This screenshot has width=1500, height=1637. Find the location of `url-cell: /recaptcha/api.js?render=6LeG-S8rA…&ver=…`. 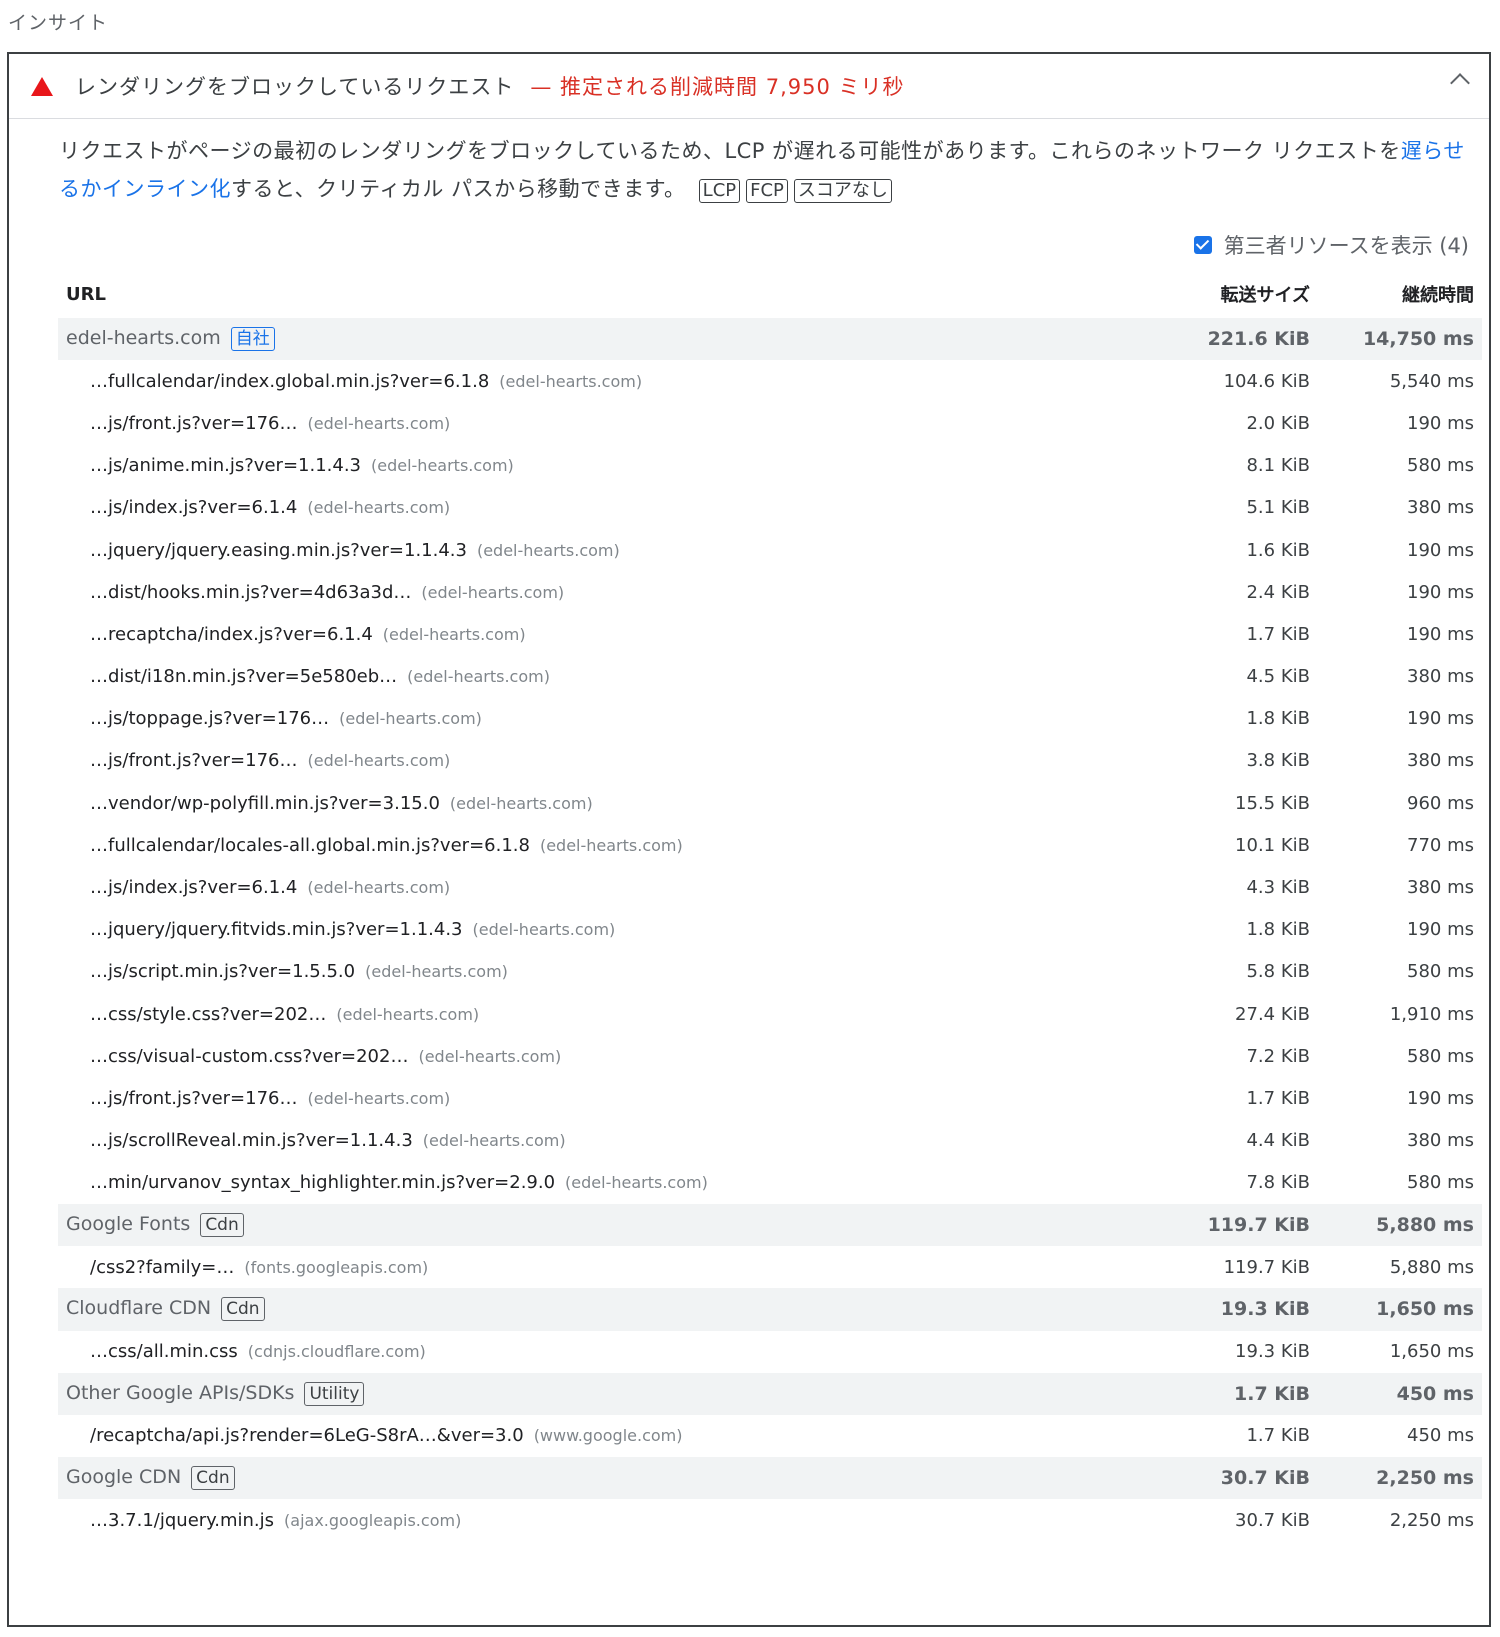

url-cell: /recaptcha/api.js?render=6LeG-S8rA…&ver=… is located at coordinates (604, 1435).